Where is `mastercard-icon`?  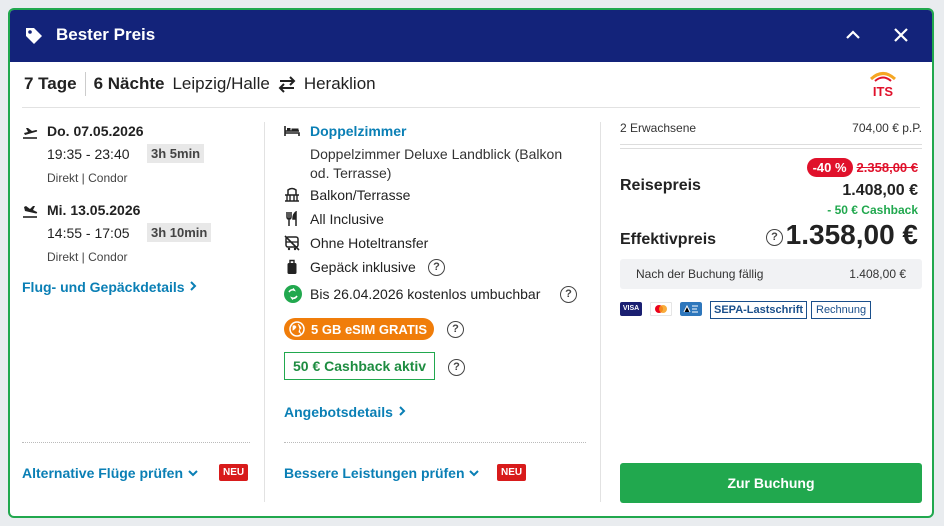 mastercard-icon is located at coordinates (661, 309).